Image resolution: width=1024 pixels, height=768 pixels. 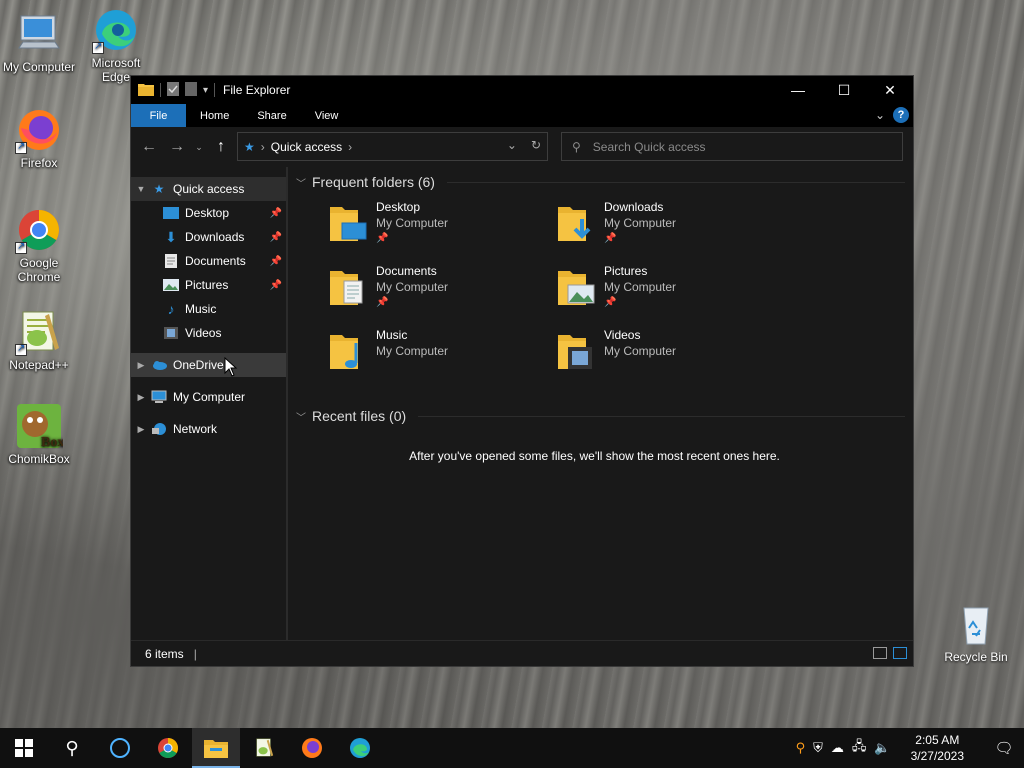 What do you see at coordinates (937, 740) in the screenshot?
I see `clock-time: 2:05 AM` at bounding box center [937, 740].